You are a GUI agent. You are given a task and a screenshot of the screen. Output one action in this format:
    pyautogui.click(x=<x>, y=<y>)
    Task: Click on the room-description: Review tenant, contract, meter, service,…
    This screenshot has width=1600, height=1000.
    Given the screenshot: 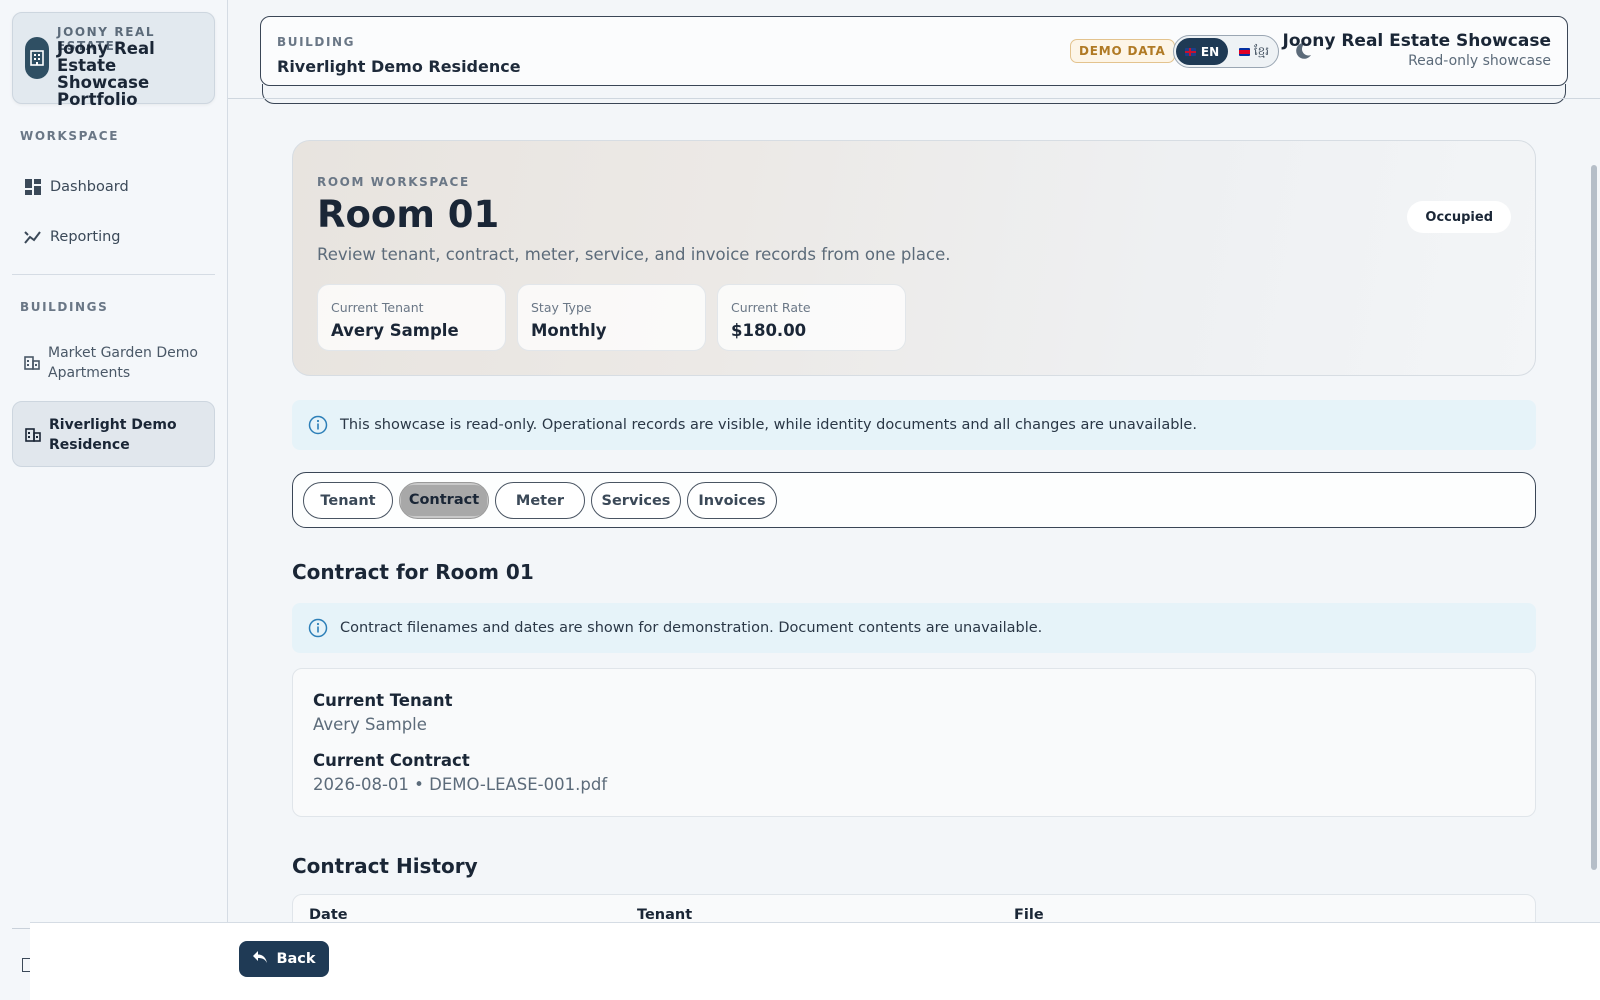 What is the action you would take?
    pyautogui.click(x=634, y=254)
    